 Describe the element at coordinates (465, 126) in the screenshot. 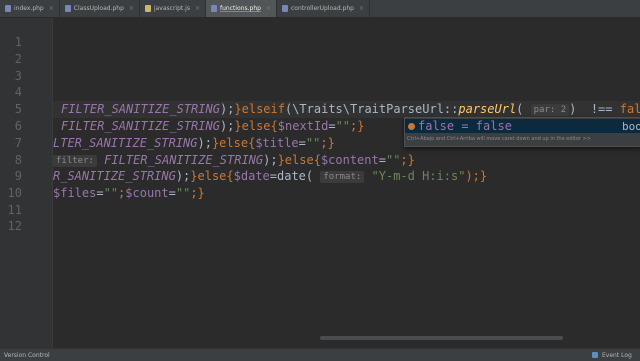

I see `completion-item-name: false = false` at that location.